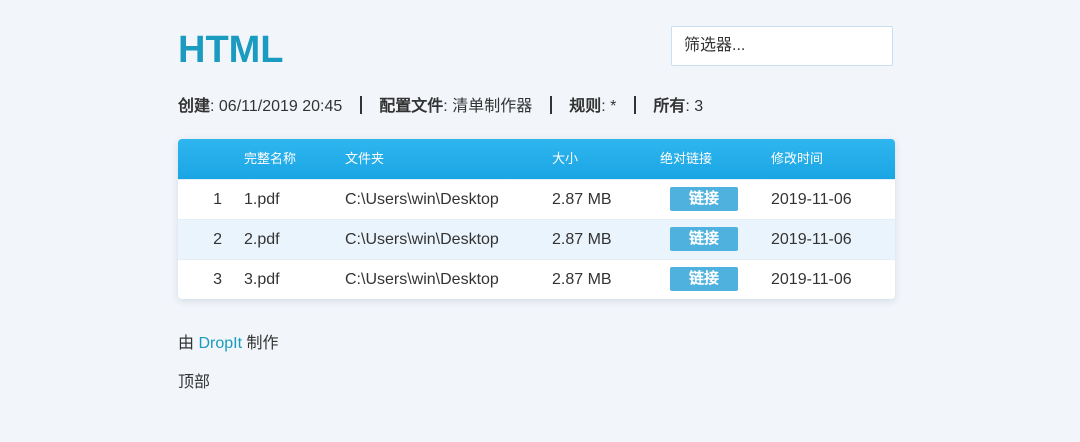 Image resolution: width=1080 pixels, height=442 pixels. What do you see at coordinates (262, 279) in the screenshot?
I see `file-name: 3.pdf` at bounding box center [262, 279].